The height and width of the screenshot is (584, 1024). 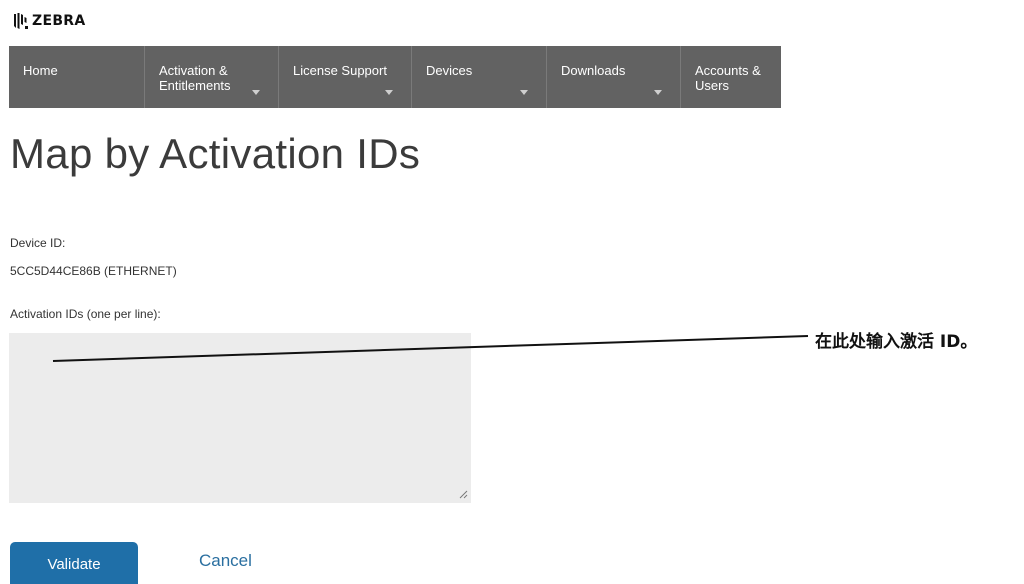 What do you see at coordinates (463, 494) in the screenshot?
I see `resize-grip-icon` at bounding box center [463, 494].